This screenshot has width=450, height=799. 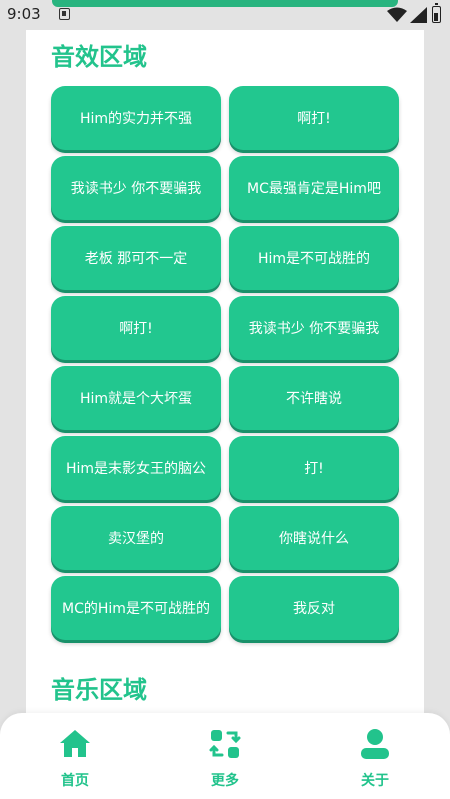 What do you see at coordinates (375, 744) in the screenshot?
I see `user-icon` at bounding box center [375, 744].